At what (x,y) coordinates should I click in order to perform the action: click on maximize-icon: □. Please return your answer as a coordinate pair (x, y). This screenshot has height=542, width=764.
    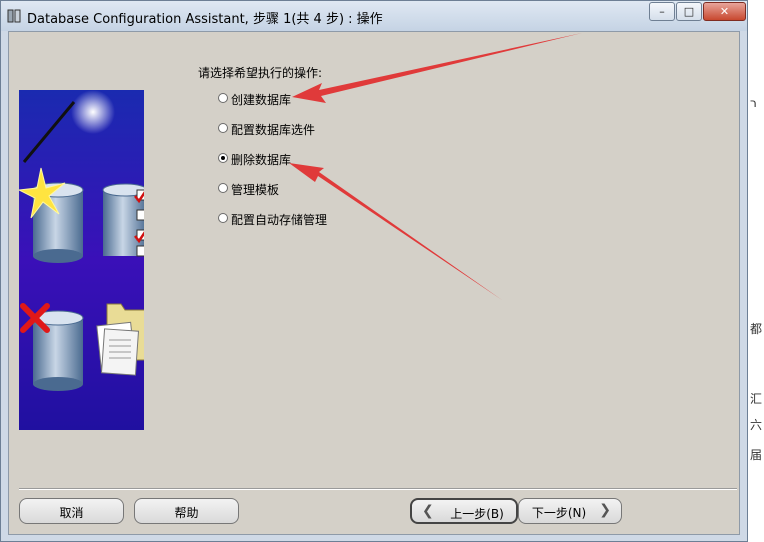
    Looking at the image, I should click on (689, 11).